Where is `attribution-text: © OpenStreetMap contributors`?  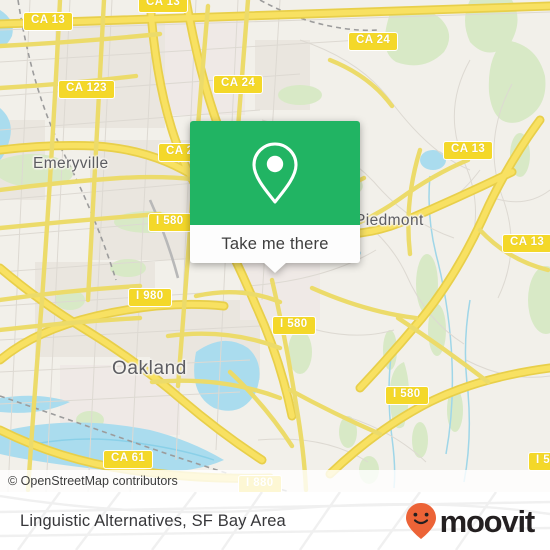
attribution-text: © OpenStreetMap contributors is located at coordinates (93, 481).